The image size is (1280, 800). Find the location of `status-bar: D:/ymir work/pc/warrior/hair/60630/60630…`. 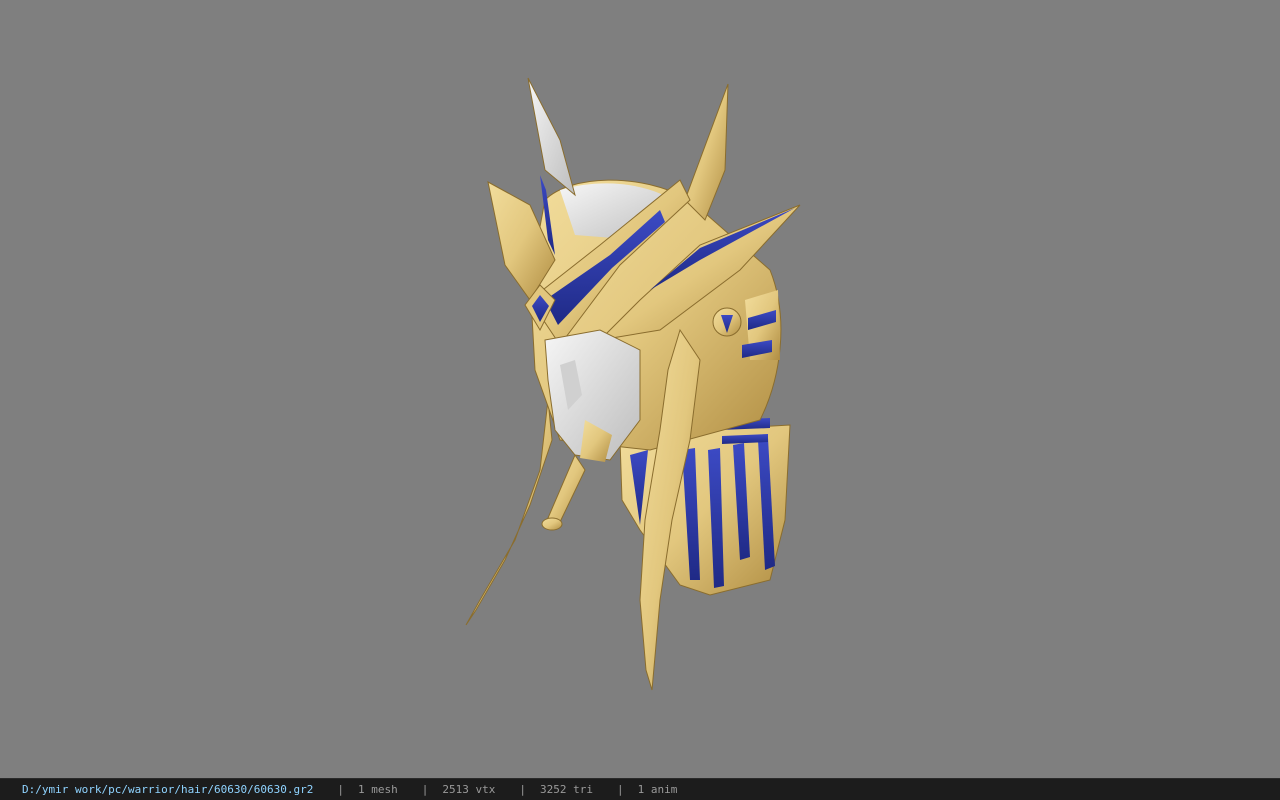

status-bar: D:/ymir work/pc/warrior/hair/60630/60630… is located at coordinates (640, 789).